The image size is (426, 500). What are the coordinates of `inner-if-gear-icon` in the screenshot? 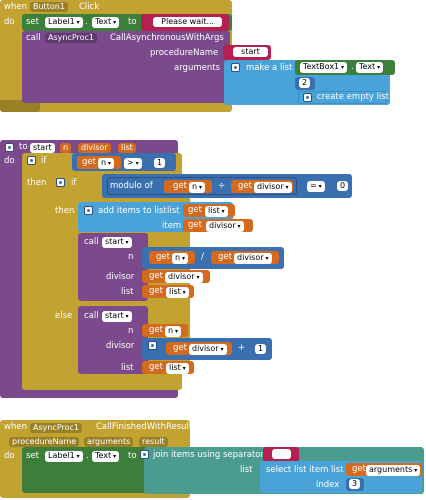 It's located at (60, 182).